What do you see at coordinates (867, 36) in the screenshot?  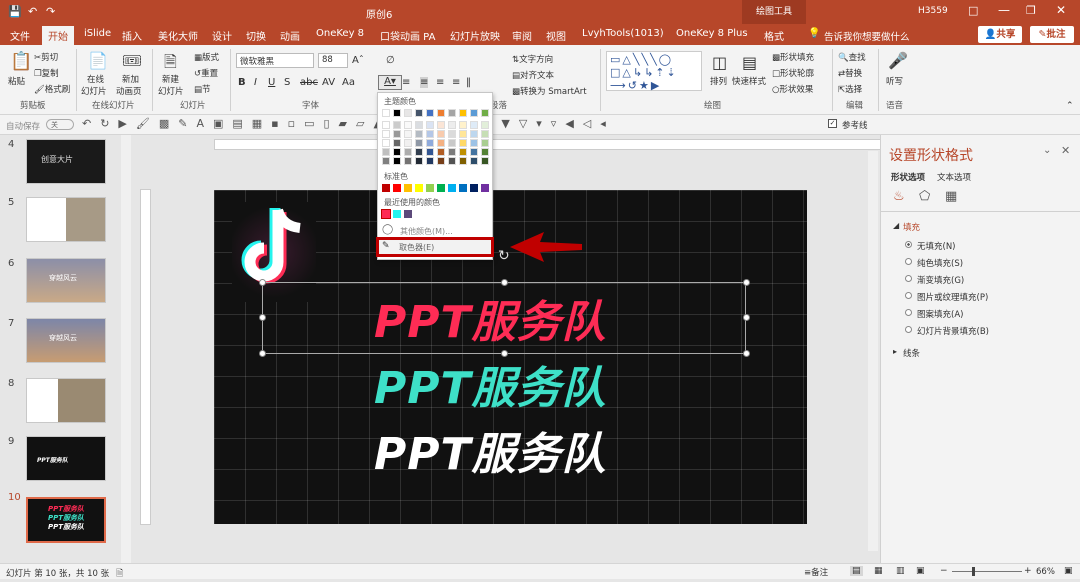 I see `tell-me-search: 告诉我你想要做什么` at bounding box center [867, 36].